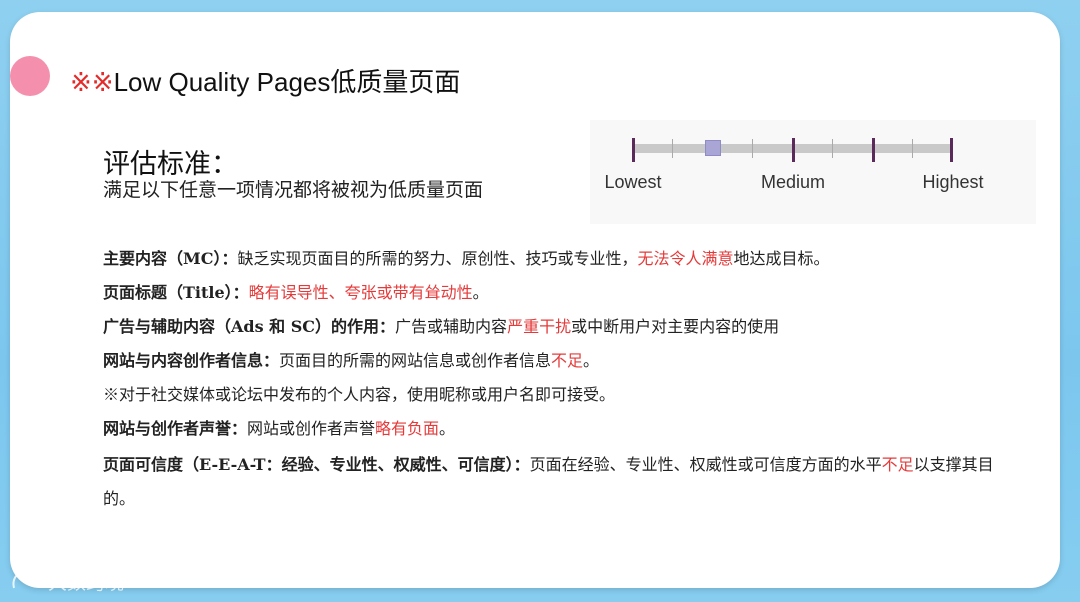 The height and width of the screenshot is (602, 1080). Describe the element at coordinates (293, 190) in the screenshot. I see `criteria-subtitle: 满足以下任意一项情况都将被视为低质量页面` at that location.